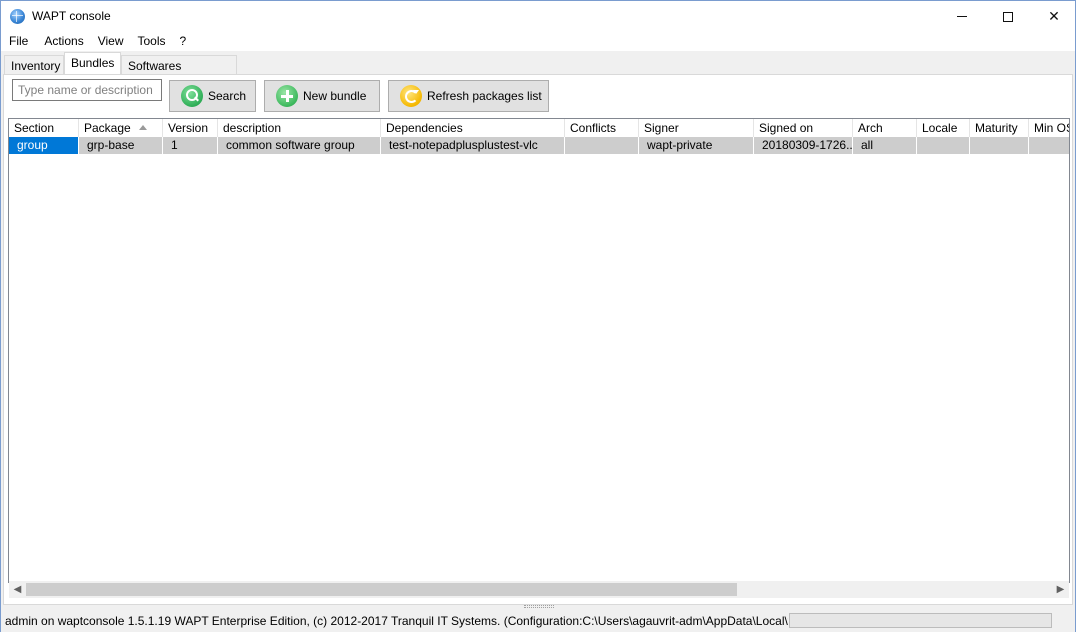  Describe the element at coordinates (44, 128) in the screenshot. I see `column-header-section: Section` at that location.